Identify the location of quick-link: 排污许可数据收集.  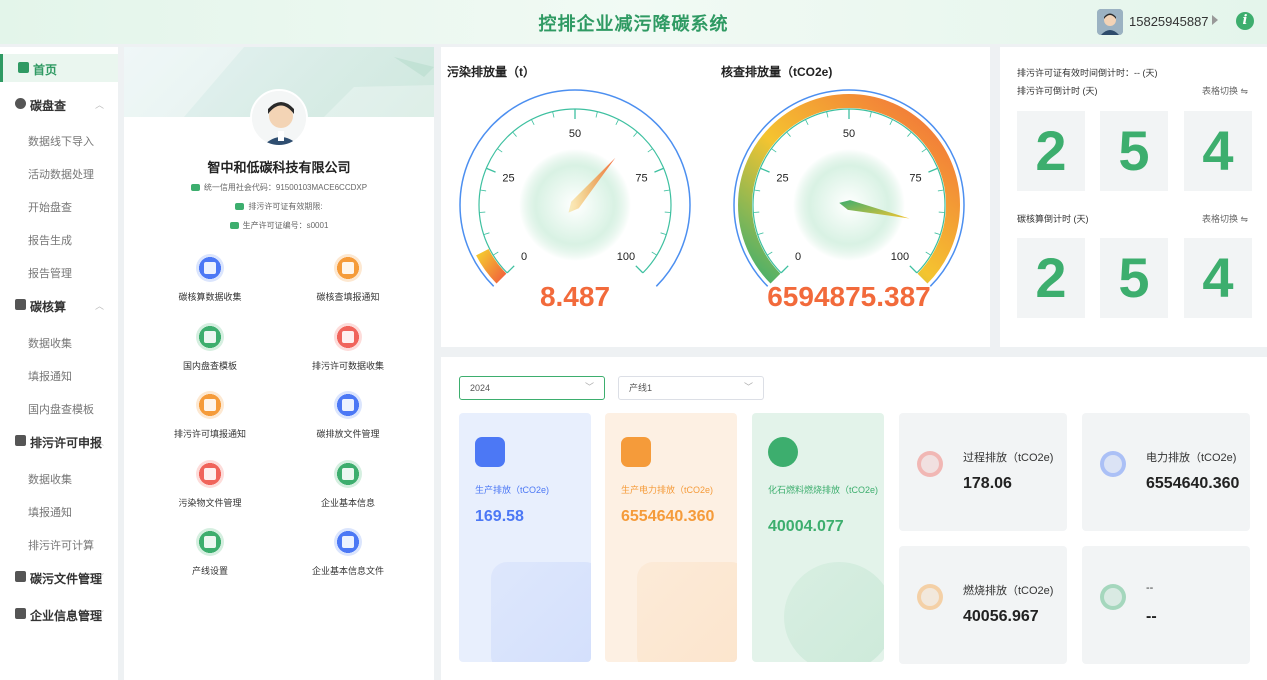
(348, 347).